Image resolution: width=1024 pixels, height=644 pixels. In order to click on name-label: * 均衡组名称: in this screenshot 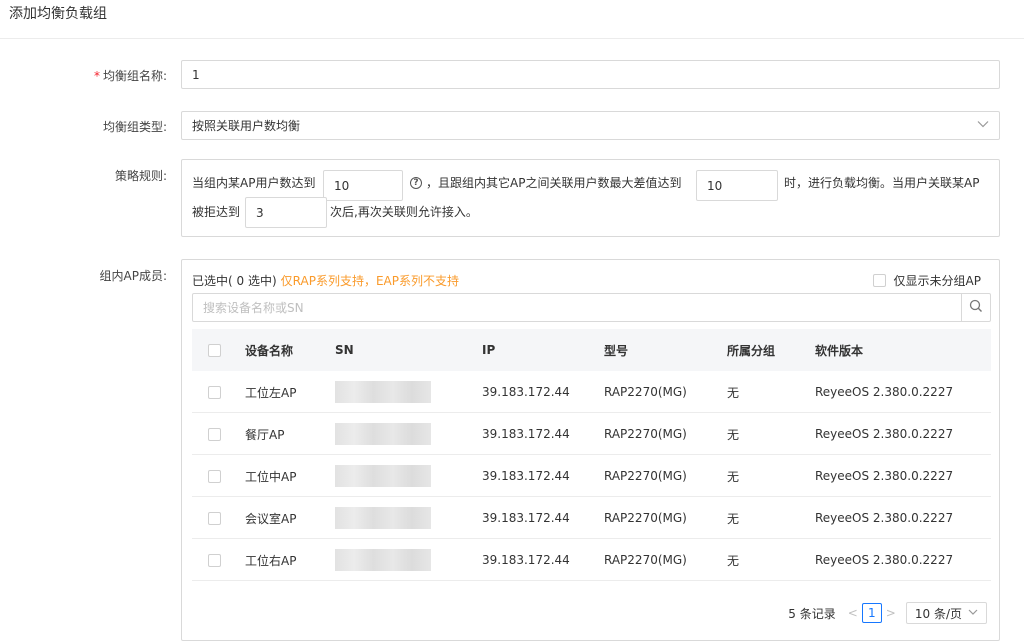, I will do `click(130, 75)`.